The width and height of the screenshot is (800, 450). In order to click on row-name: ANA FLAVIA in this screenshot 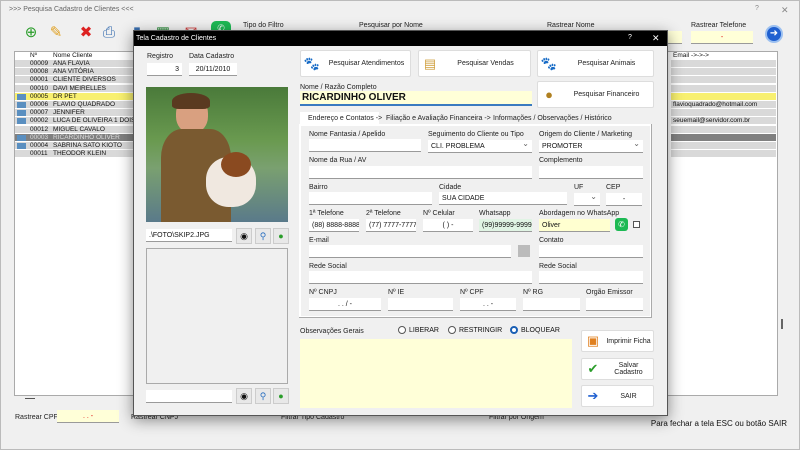, I will do `click(71, 63)`.